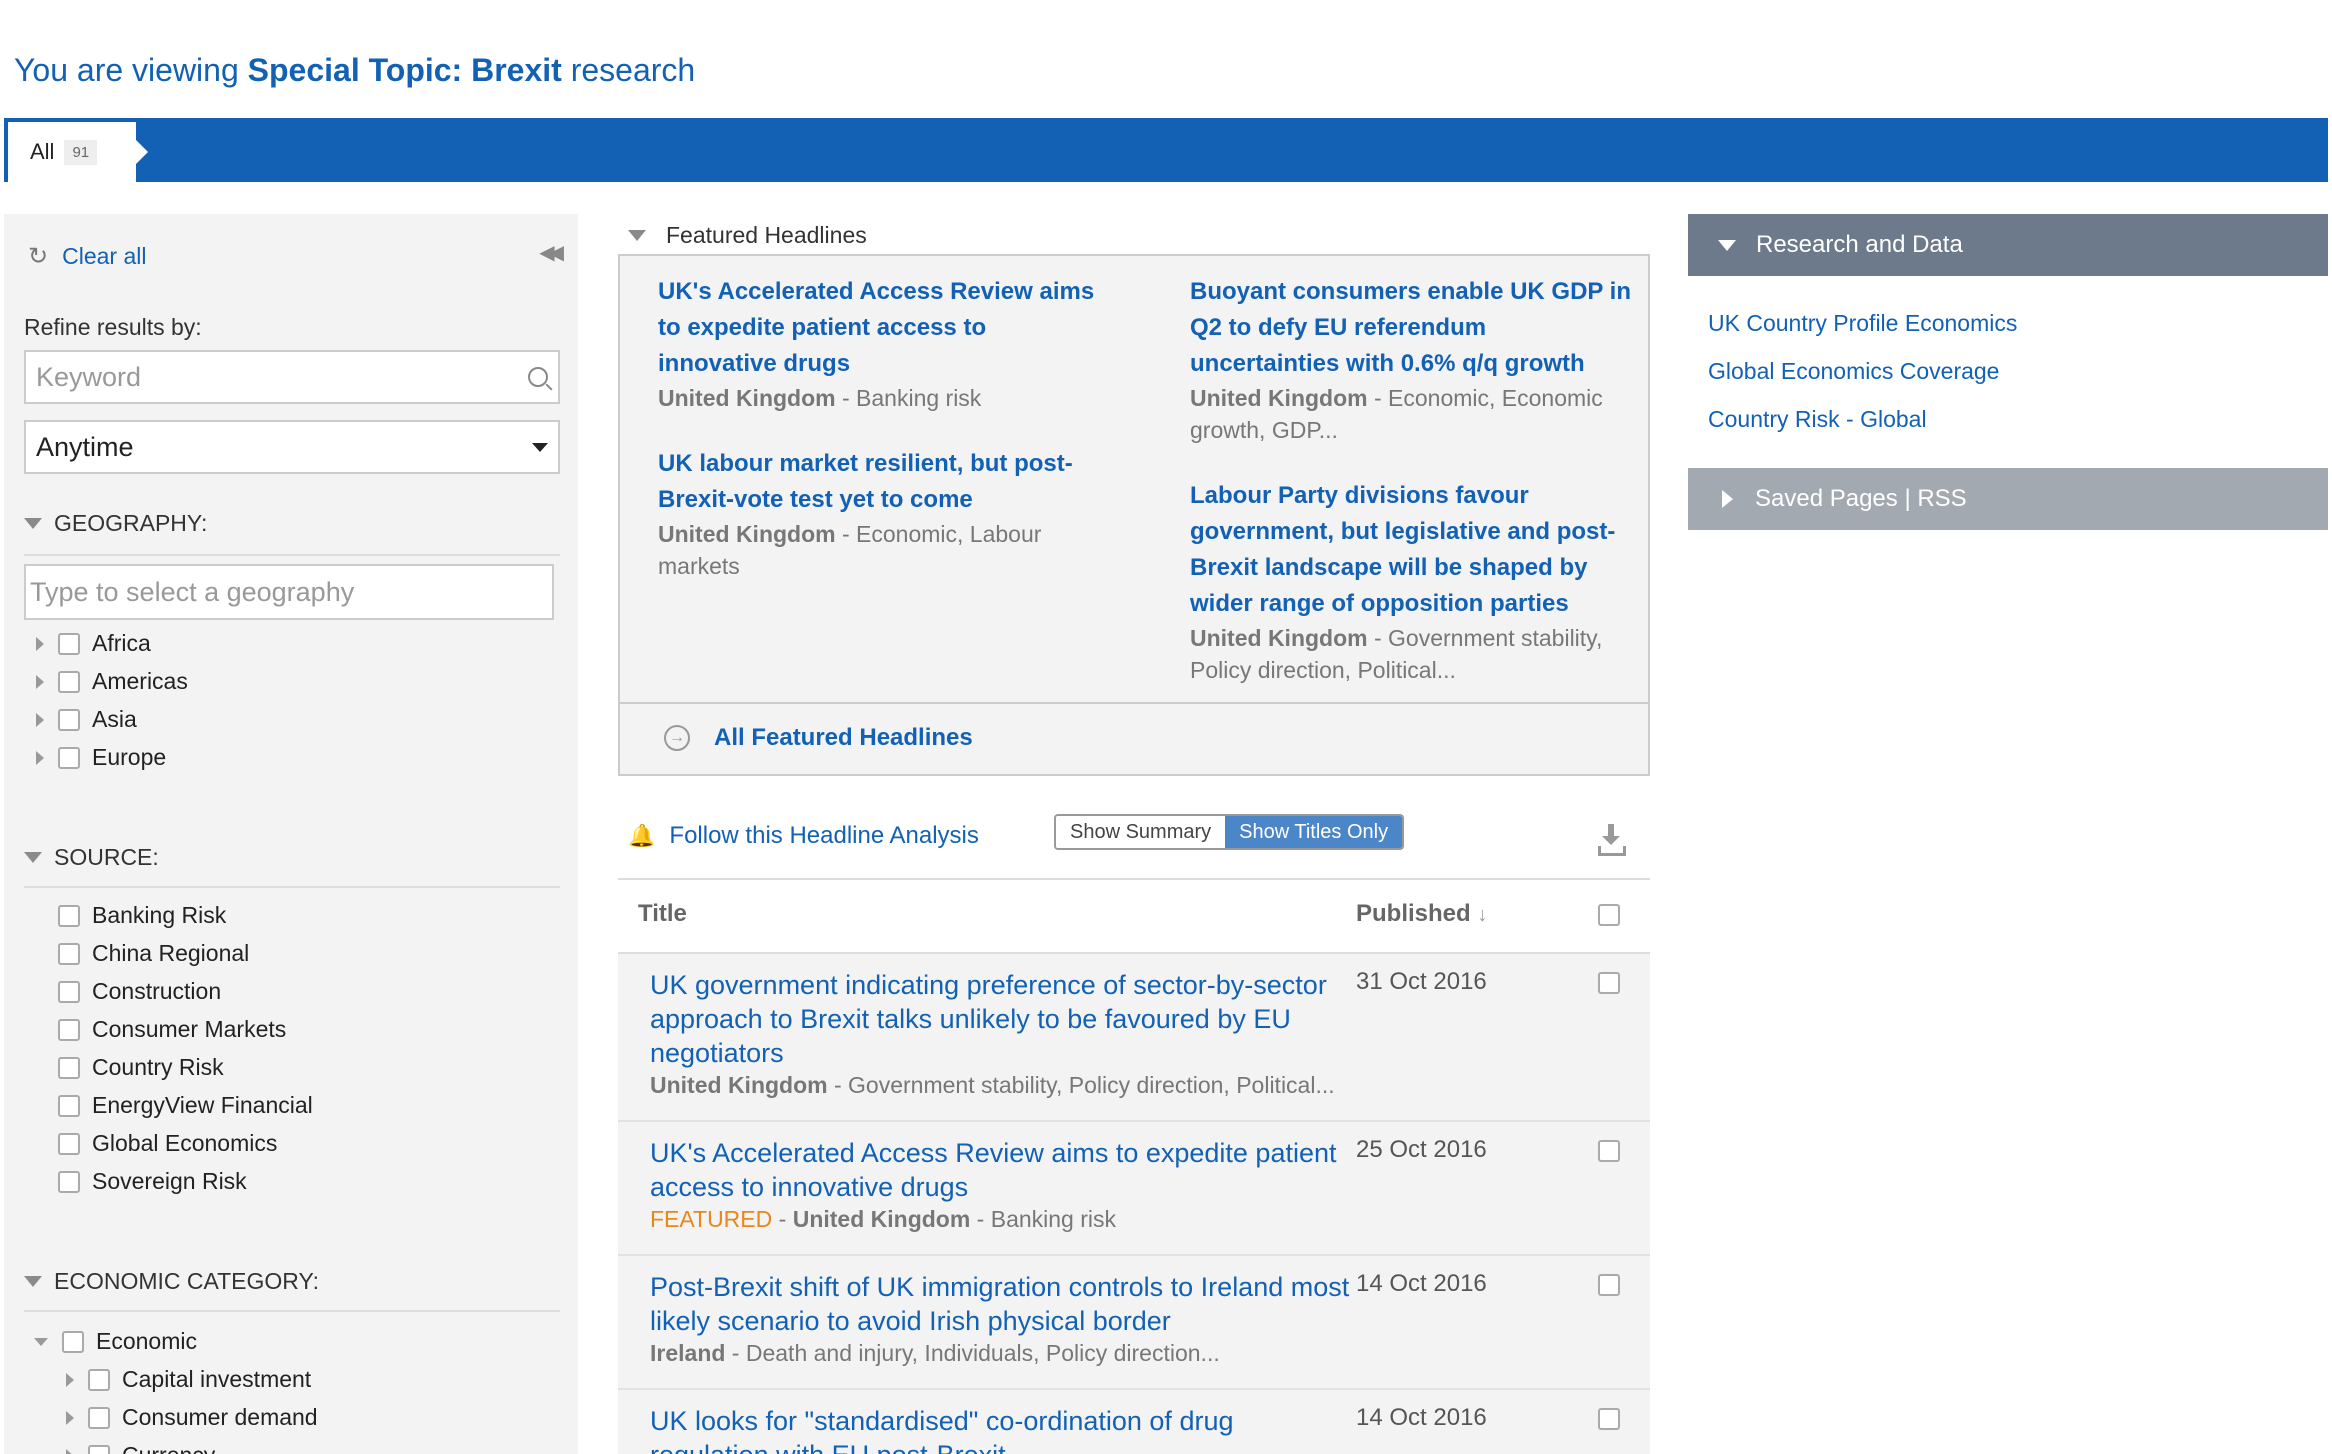  What do you see at coordinates (1166, 150) in the screenshot?
I see `tab-bar: All 91` at bounding box center [1166, 150].